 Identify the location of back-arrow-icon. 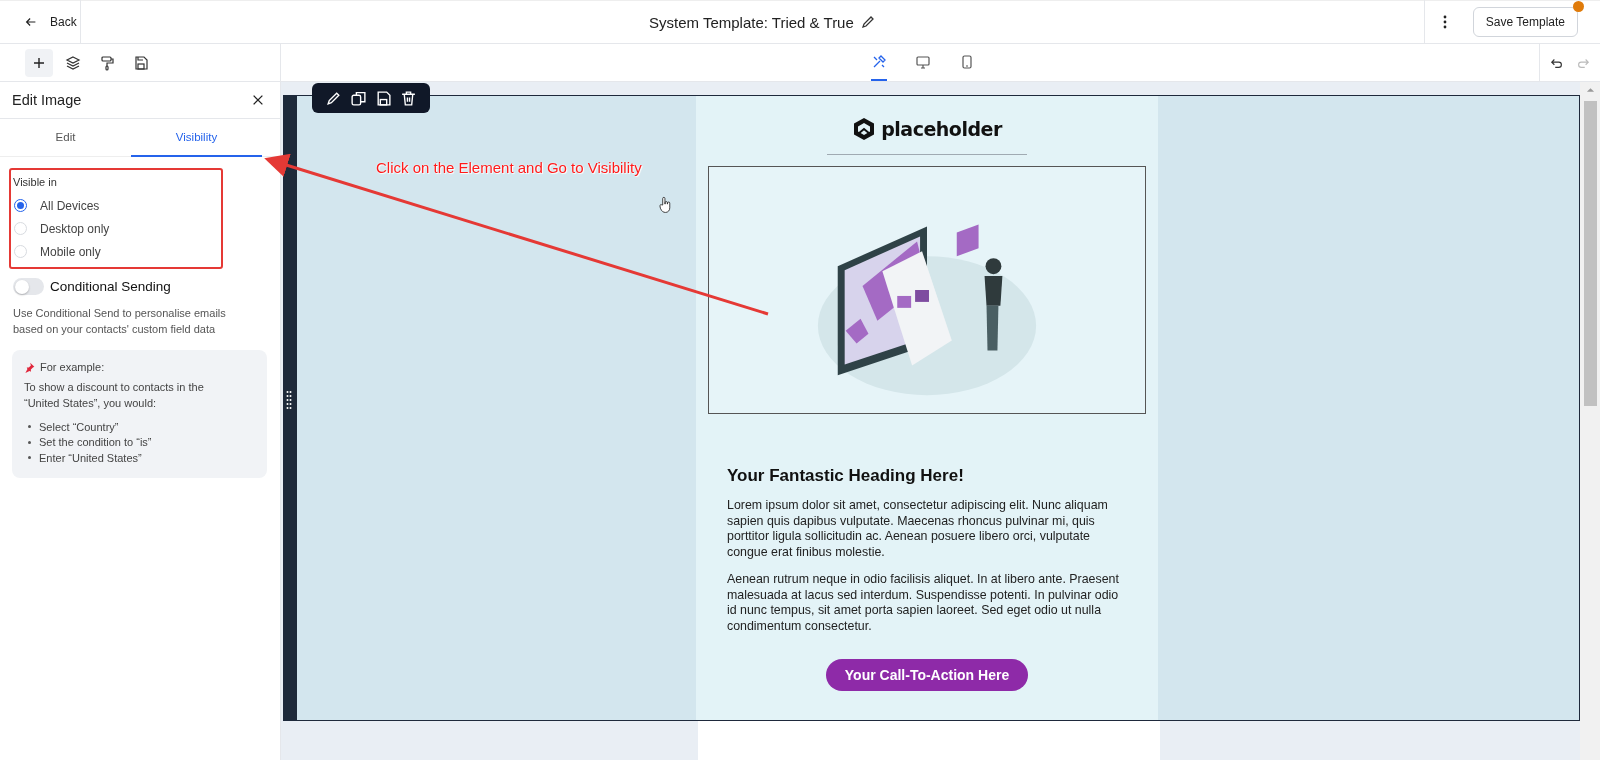
(31, 22).